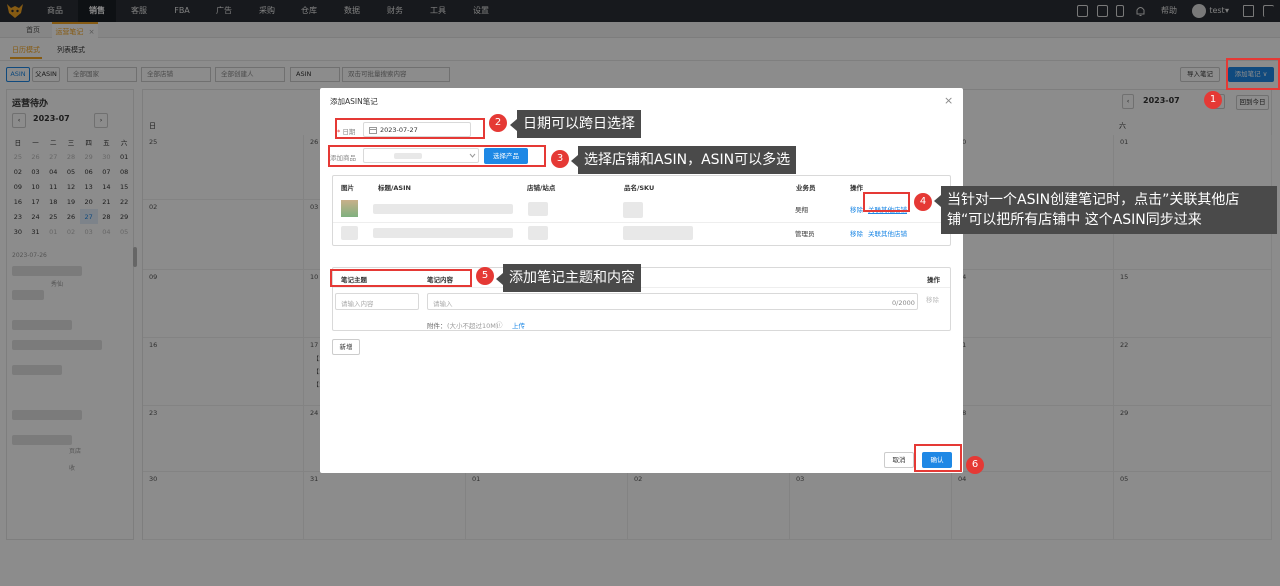  Describe the element at coordinates (683, 160) in the screenshot. I see `annotation-callout-3: 选择店铺和ASIN，ASIN可以多选` at that location.